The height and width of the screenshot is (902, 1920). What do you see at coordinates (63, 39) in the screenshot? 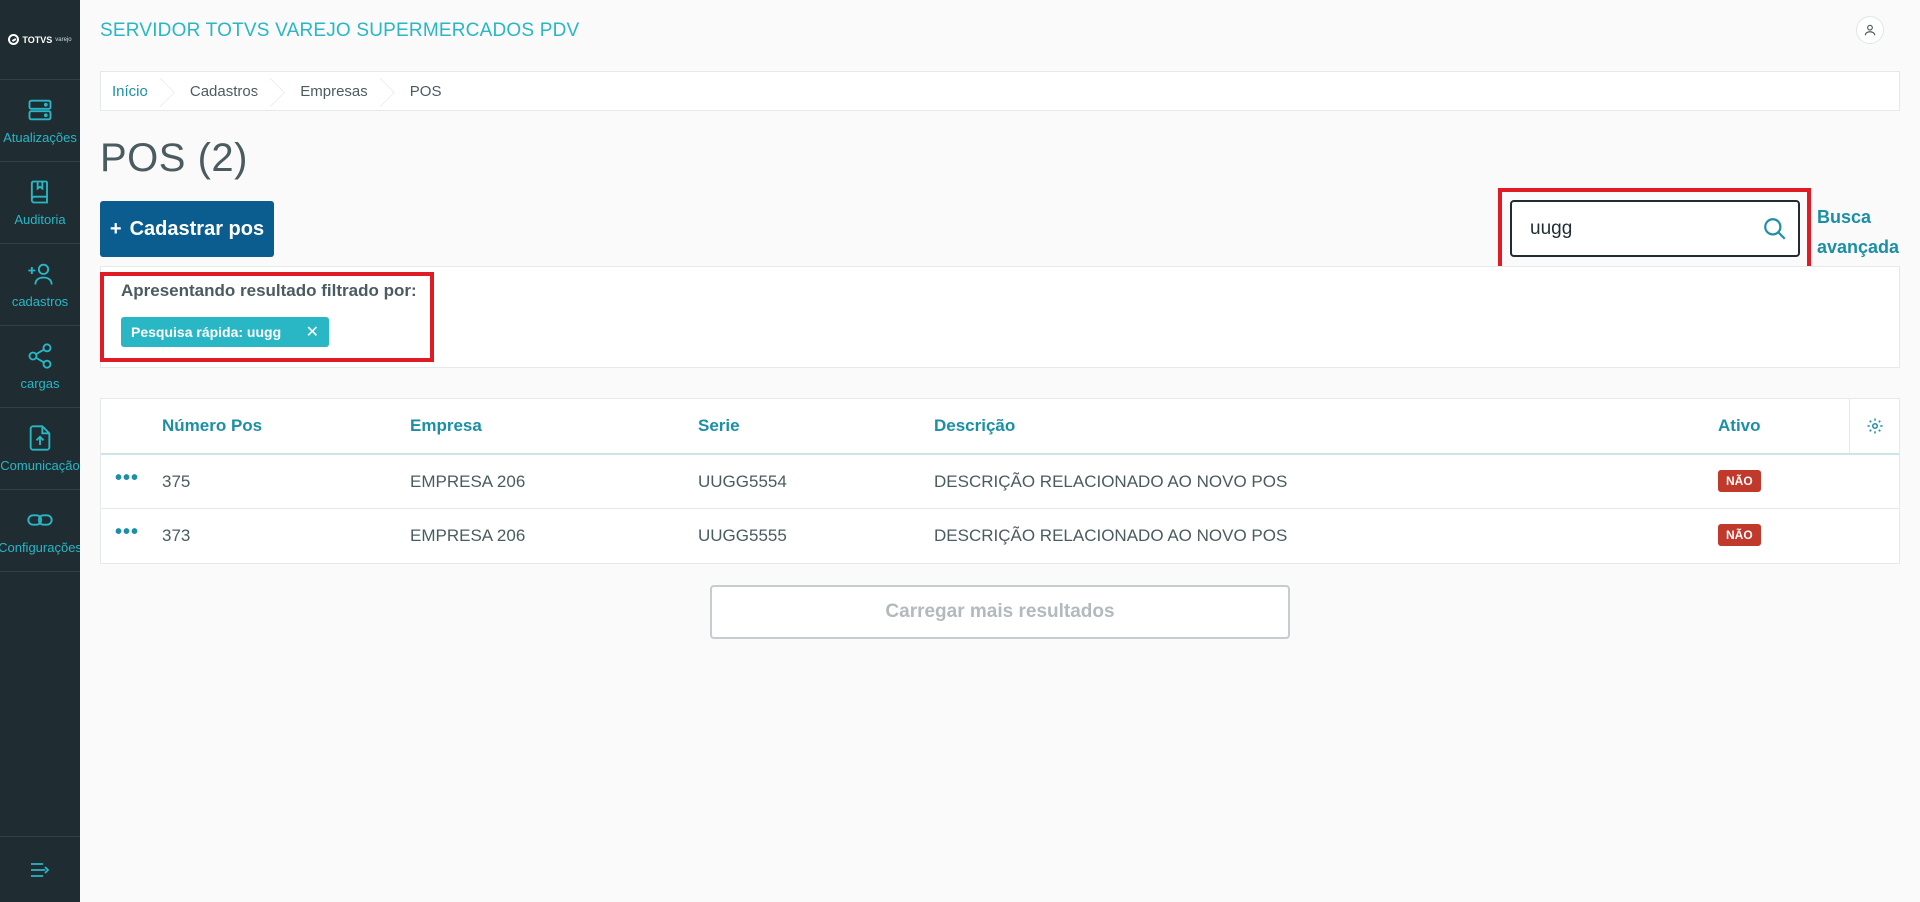
I see `logo-subtext: varejo` at bounding box center [63, 39].